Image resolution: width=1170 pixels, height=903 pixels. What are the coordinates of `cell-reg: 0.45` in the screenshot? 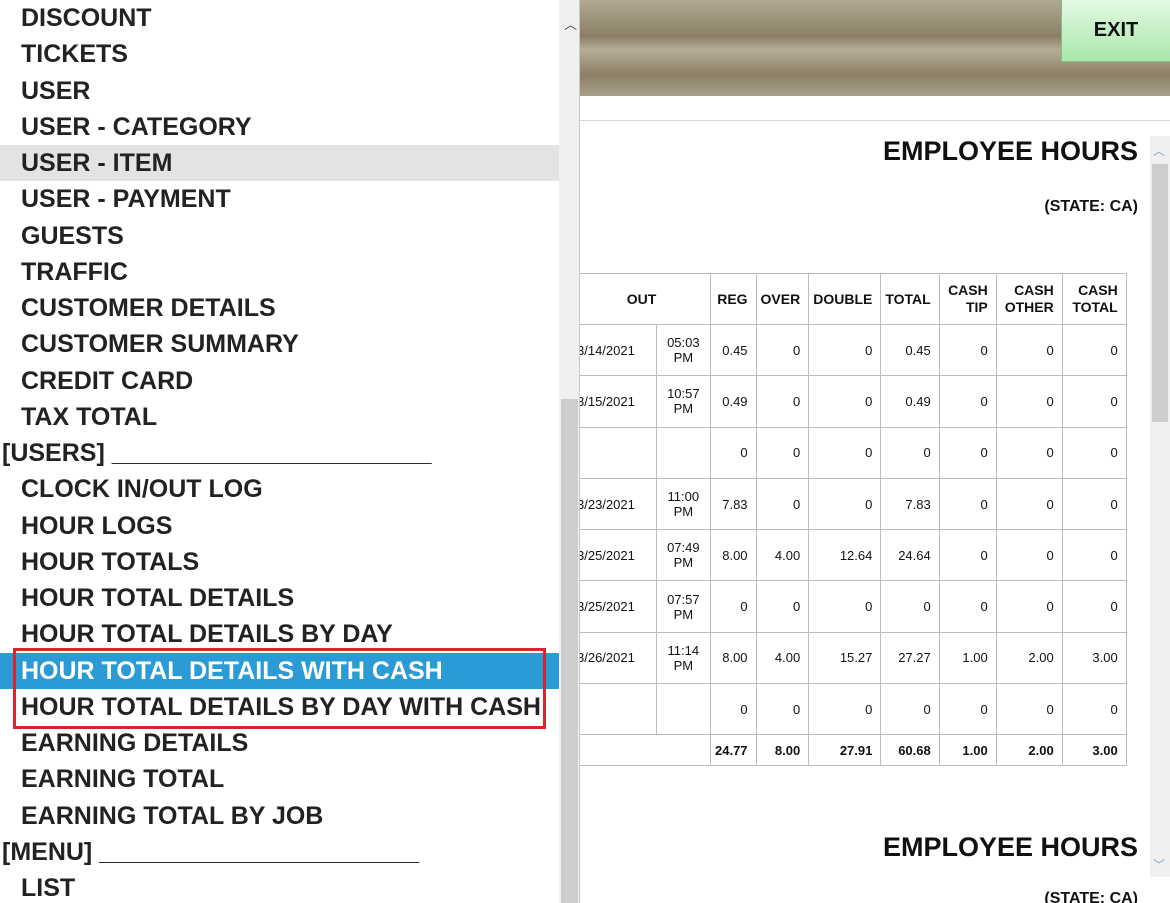 It's located at (733, 350).